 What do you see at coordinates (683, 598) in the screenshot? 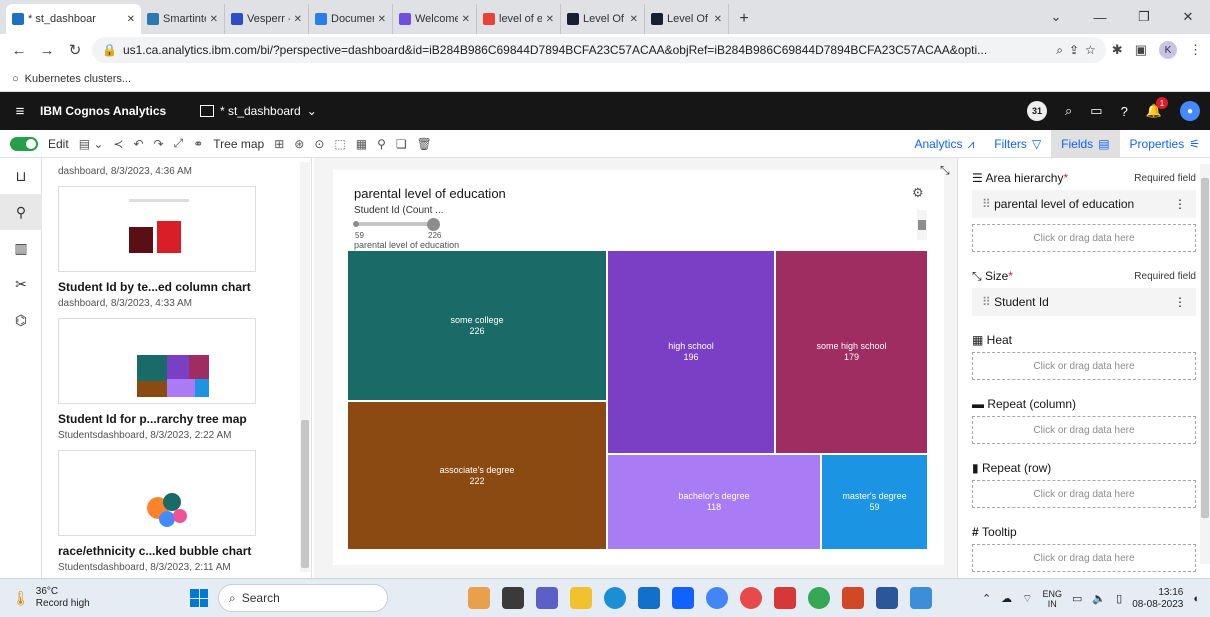
I see `app-dell-icon` at bounding box center [683, 598].